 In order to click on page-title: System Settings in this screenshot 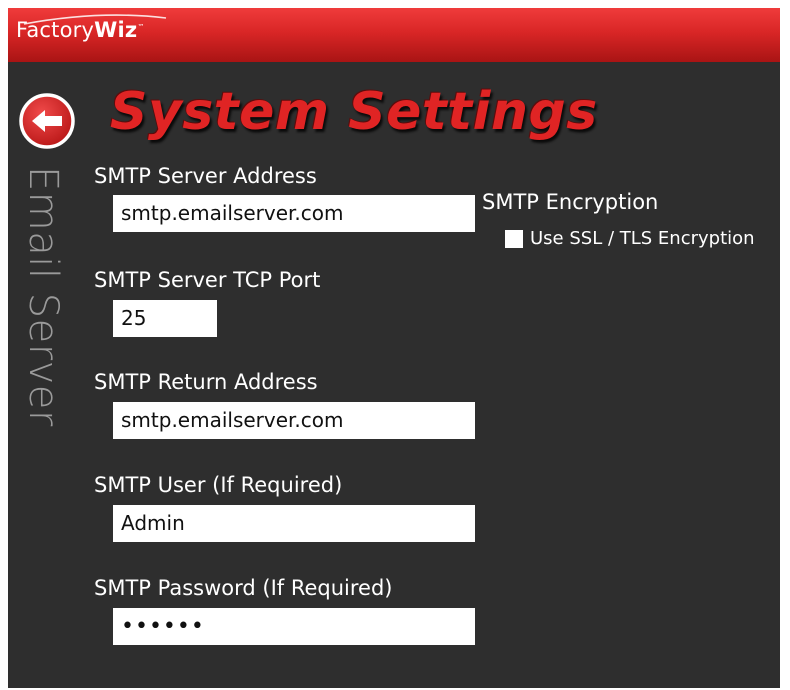, I will do `click(354, 112)`.